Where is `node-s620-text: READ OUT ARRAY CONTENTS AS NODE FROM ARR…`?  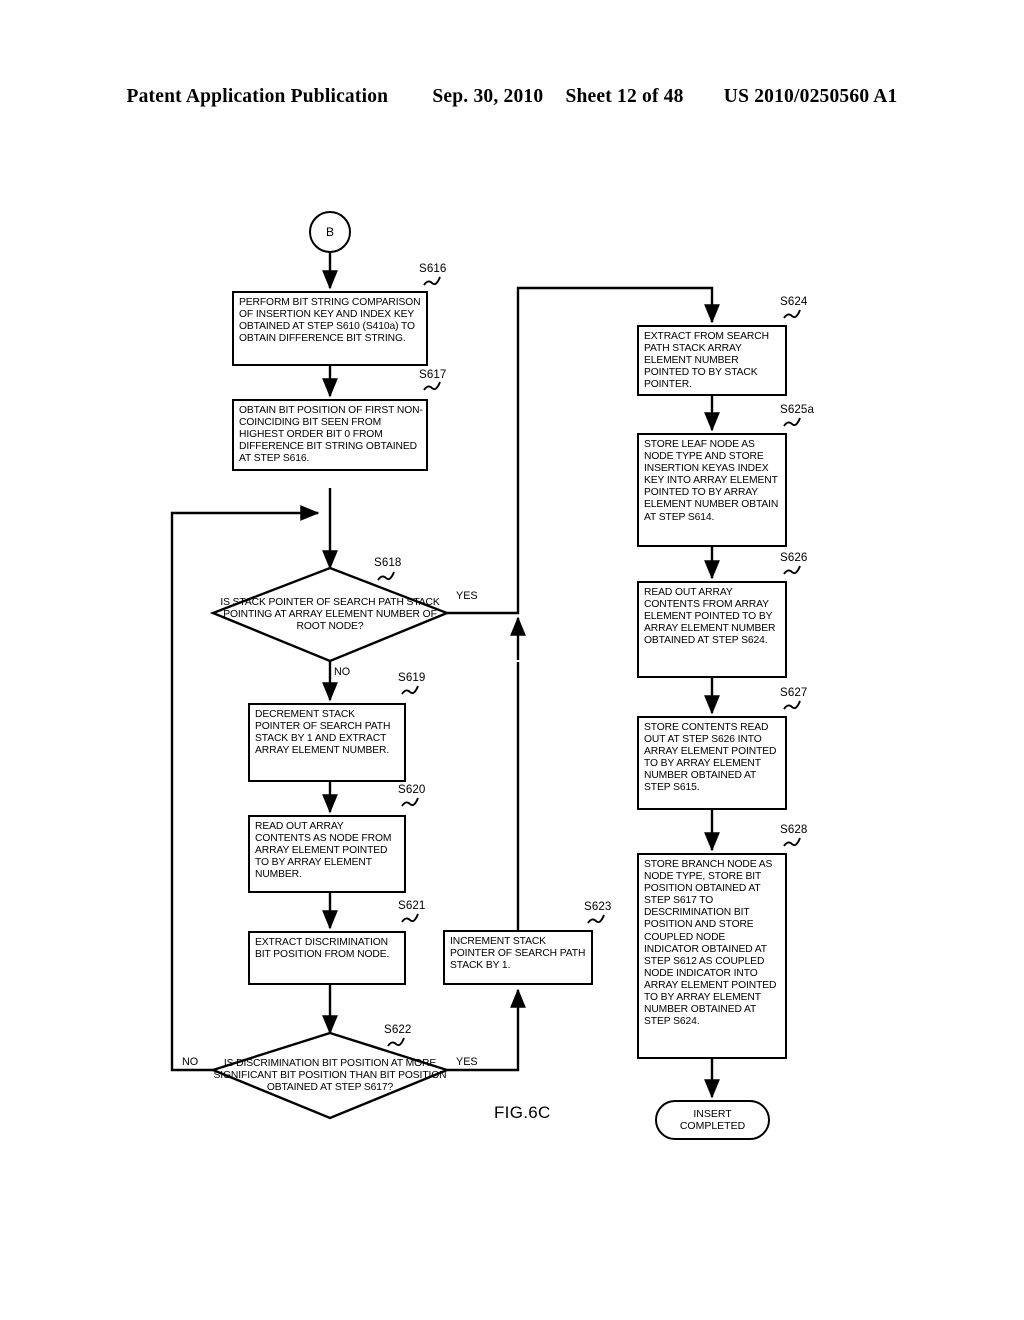
node-s620-text: READ OUT ARRAY CONTENTS AS NODE FROM ARR… is located at coordinates (323, 851).